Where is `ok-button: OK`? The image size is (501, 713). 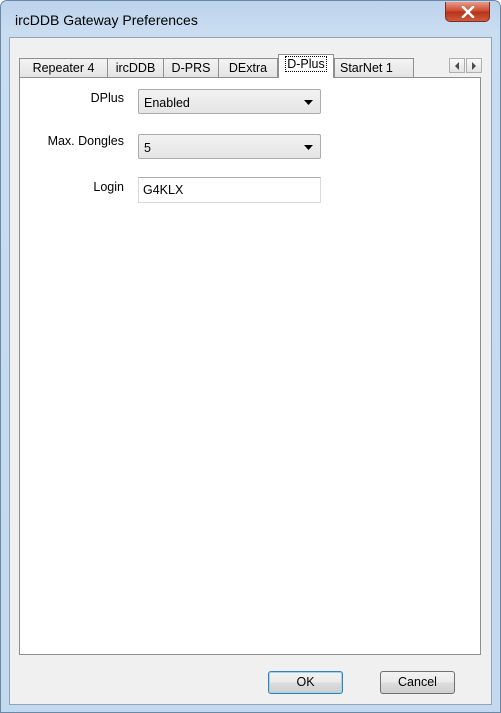 ok-button: OK is located at coordinates (305, 682).